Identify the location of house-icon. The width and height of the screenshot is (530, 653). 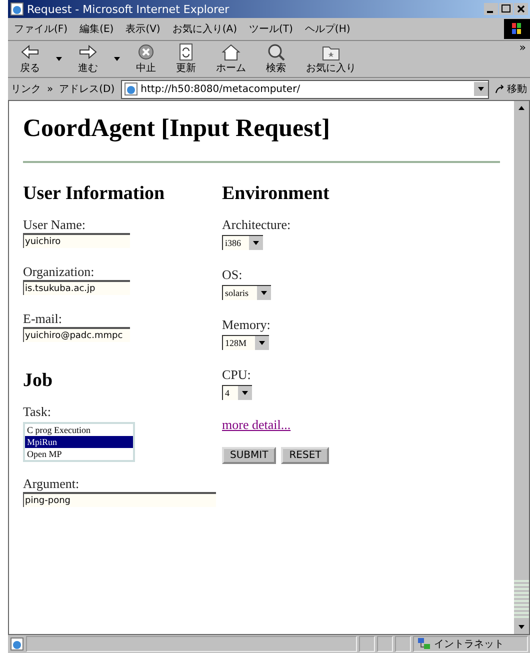
(231, 52).